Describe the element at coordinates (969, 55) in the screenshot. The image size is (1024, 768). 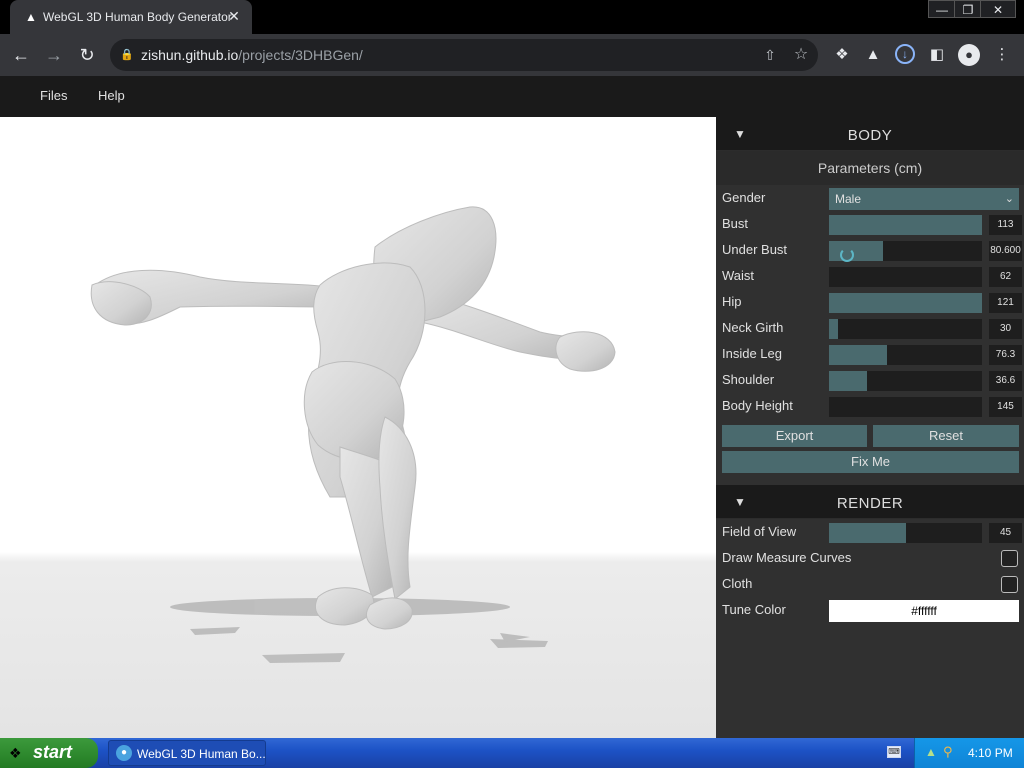
I see `profile-avatar-icon: ●` at that location.